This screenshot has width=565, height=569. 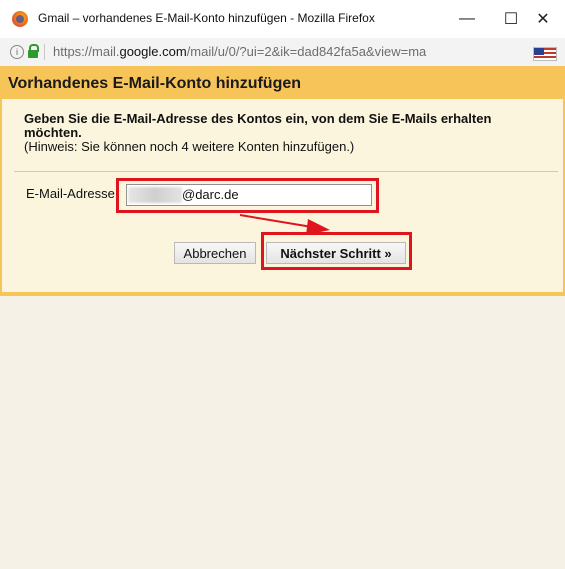 I want to click on annotation-highlight-button, so click(x=336, y=251).